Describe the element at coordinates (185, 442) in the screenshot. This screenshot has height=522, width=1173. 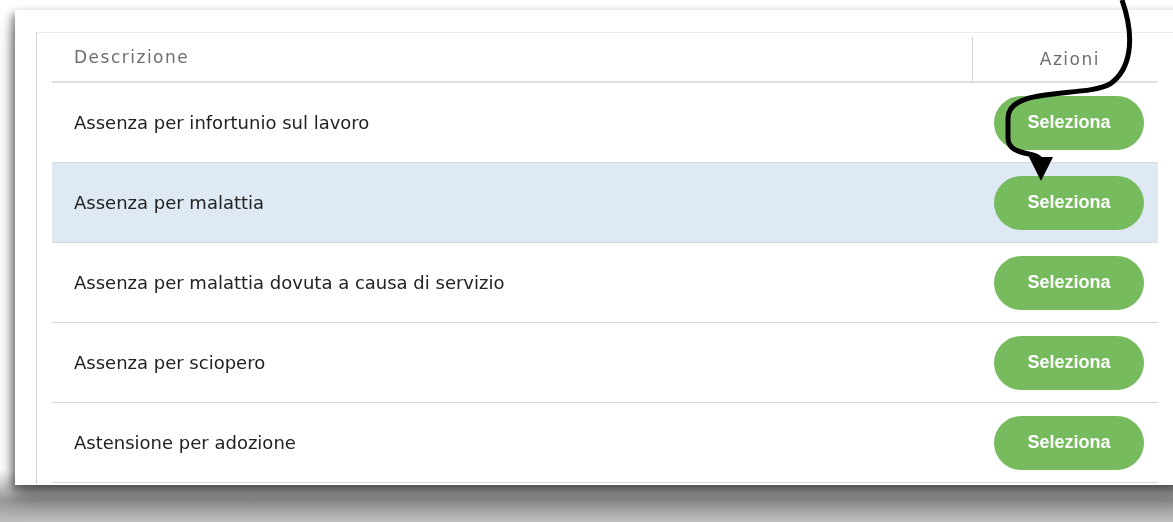
I see `description-text: Astensione per adozione` at that location.